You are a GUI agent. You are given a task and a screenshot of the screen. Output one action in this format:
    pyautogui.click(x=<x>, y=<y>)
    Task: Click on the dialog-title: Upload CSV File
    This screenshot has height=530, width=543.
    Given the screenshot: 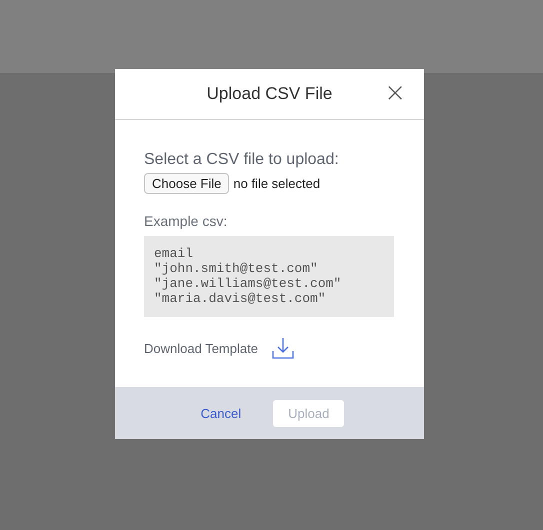 What is the action you would take?
    pyautogui.click(x=269, y=94)
    